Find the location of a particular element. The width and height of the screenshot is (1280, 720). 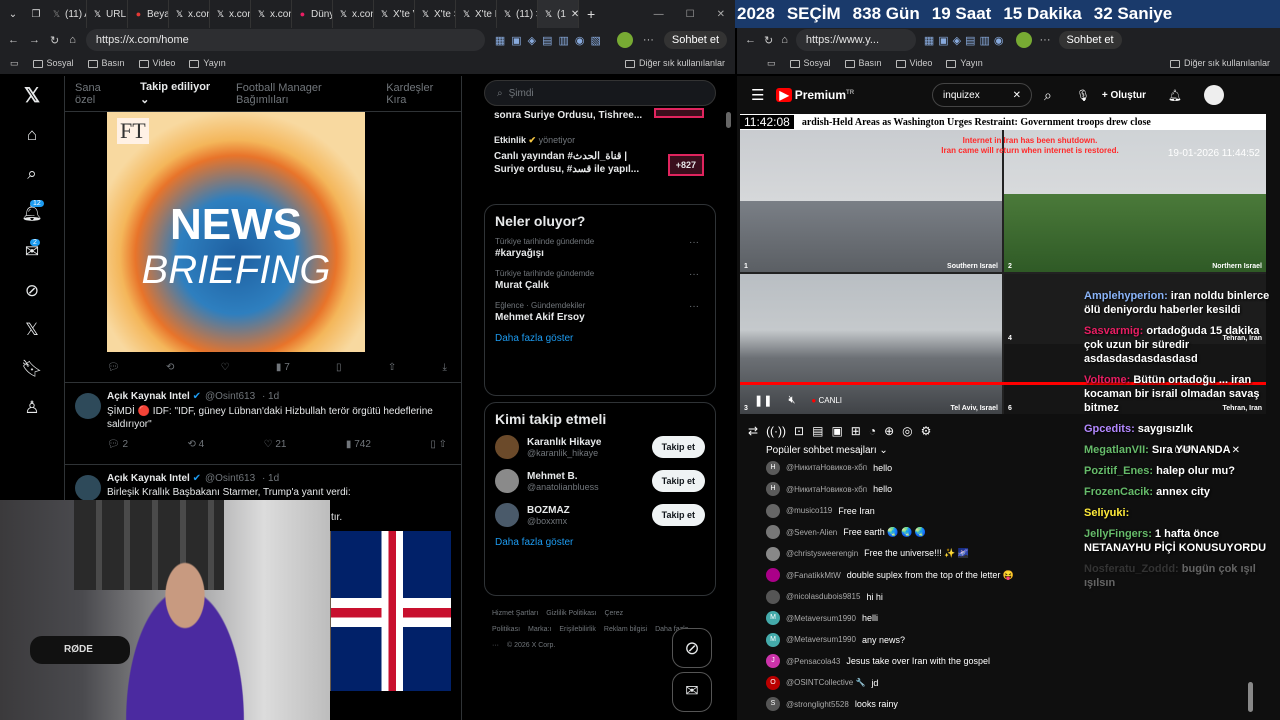

tool-icon-4: ▤ is located at coordinates (817, 433).